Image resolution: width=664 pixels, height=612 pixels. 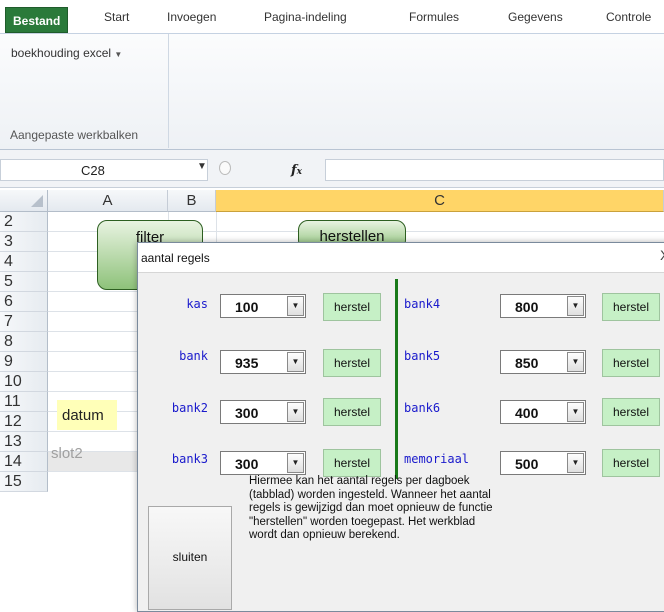 What do you see at coordinates (247, 413) in the screenshot?
I see `bank2-value: 300` at bounding box center [247, 413].